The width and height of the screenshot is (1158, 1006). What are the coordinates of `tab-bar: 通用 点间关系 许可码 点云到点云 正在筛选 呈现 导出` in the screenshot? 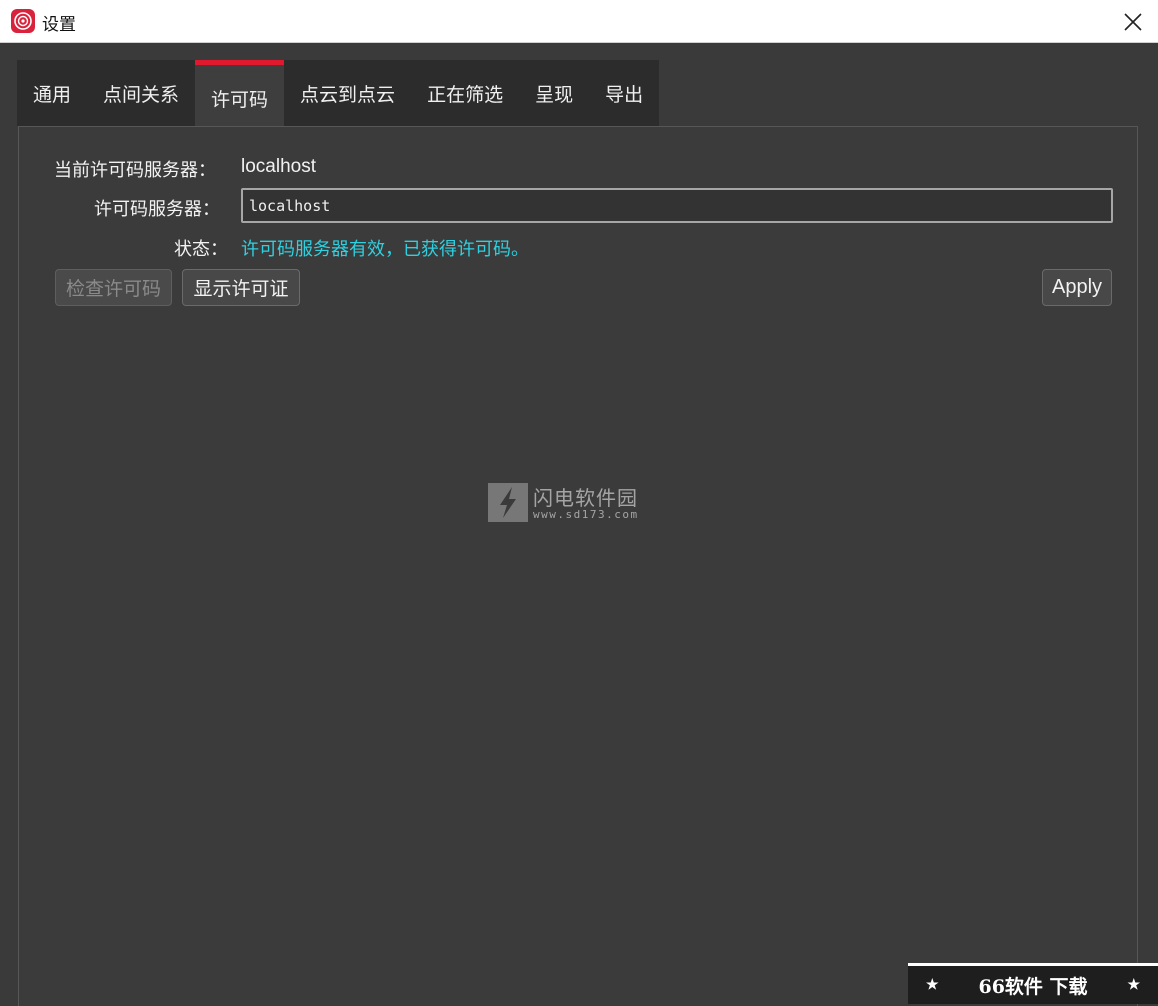 It's located at (338, 93).